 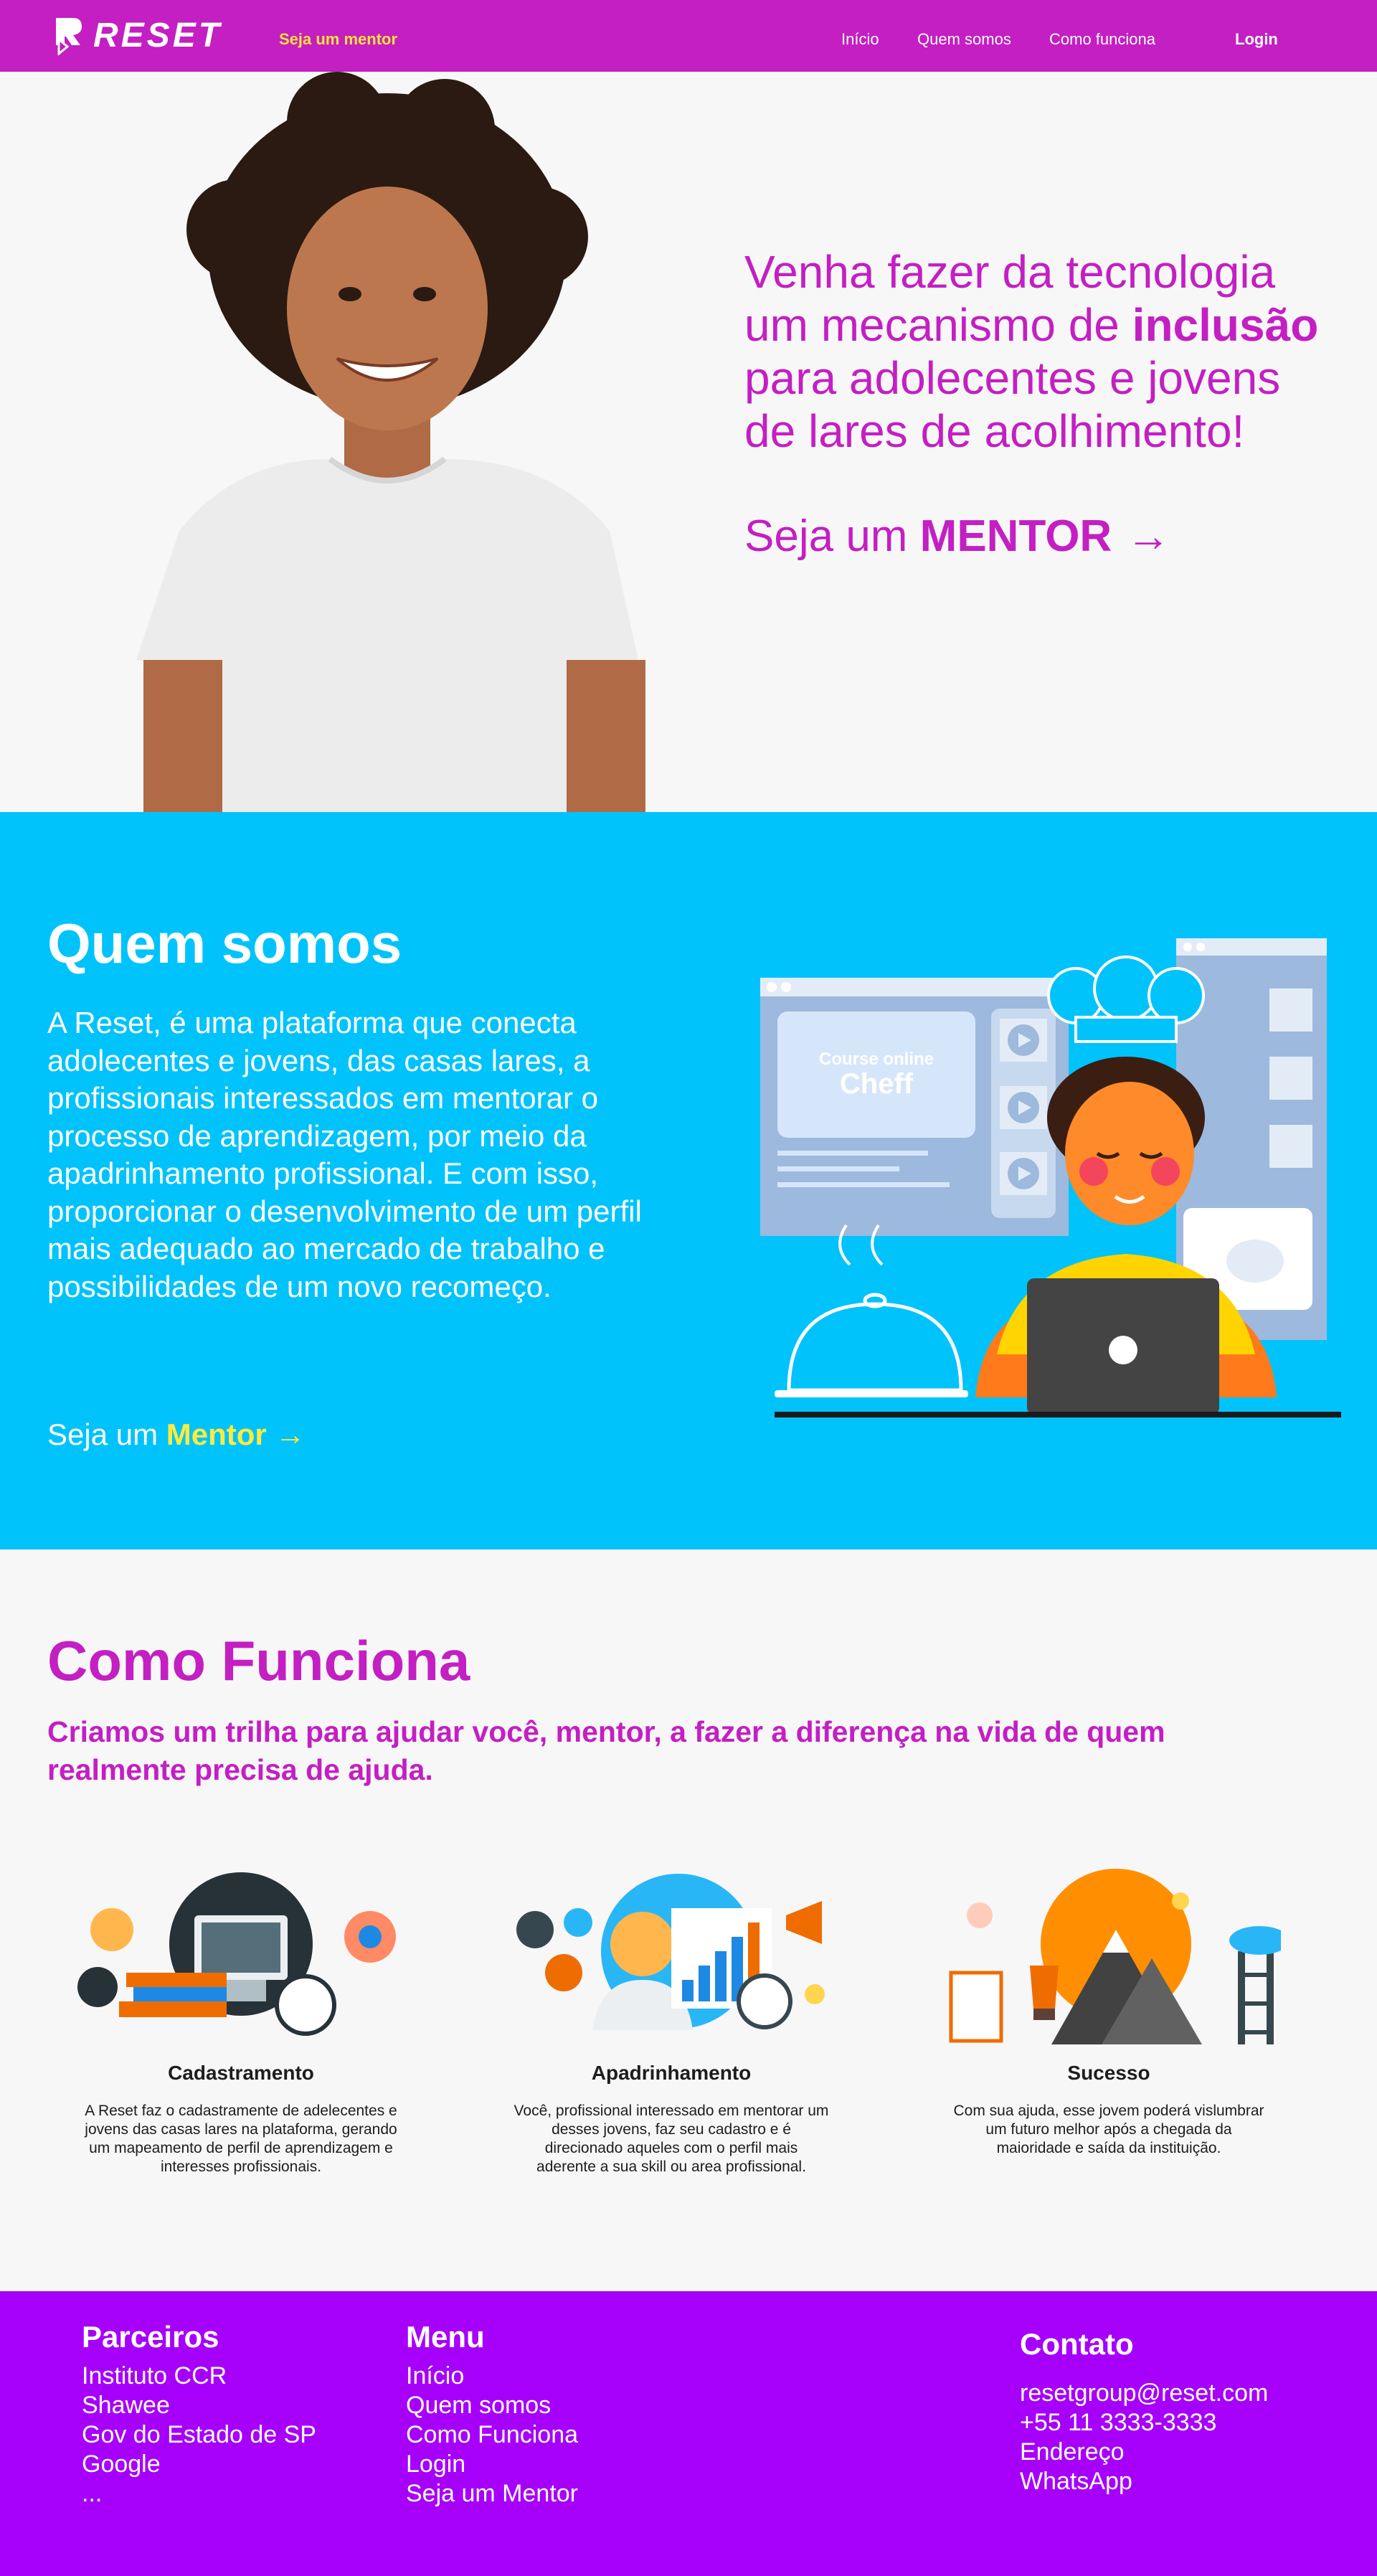 What do you see at coordinates (1144, 2393) in the screenshot?
I see `footer-contact-email: resetgroup@reset.com` at bounding box center [1144, 2393].